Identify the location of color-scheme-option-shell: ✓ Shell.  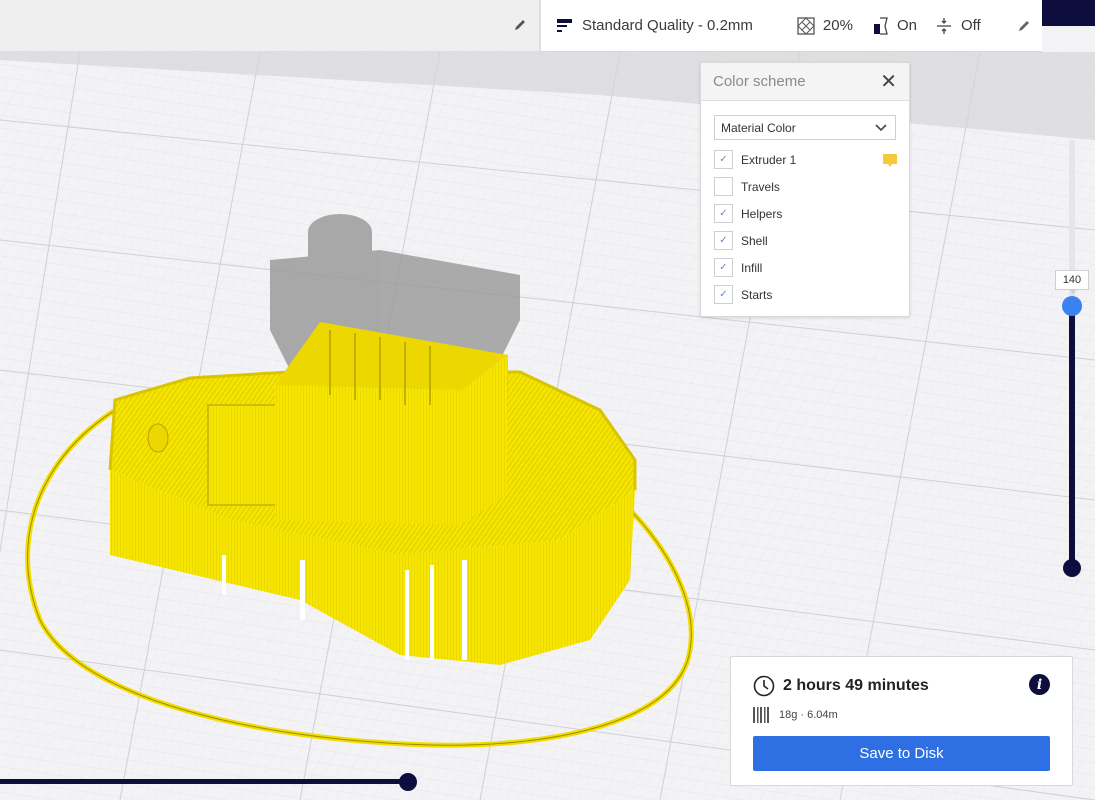
(805, 240).